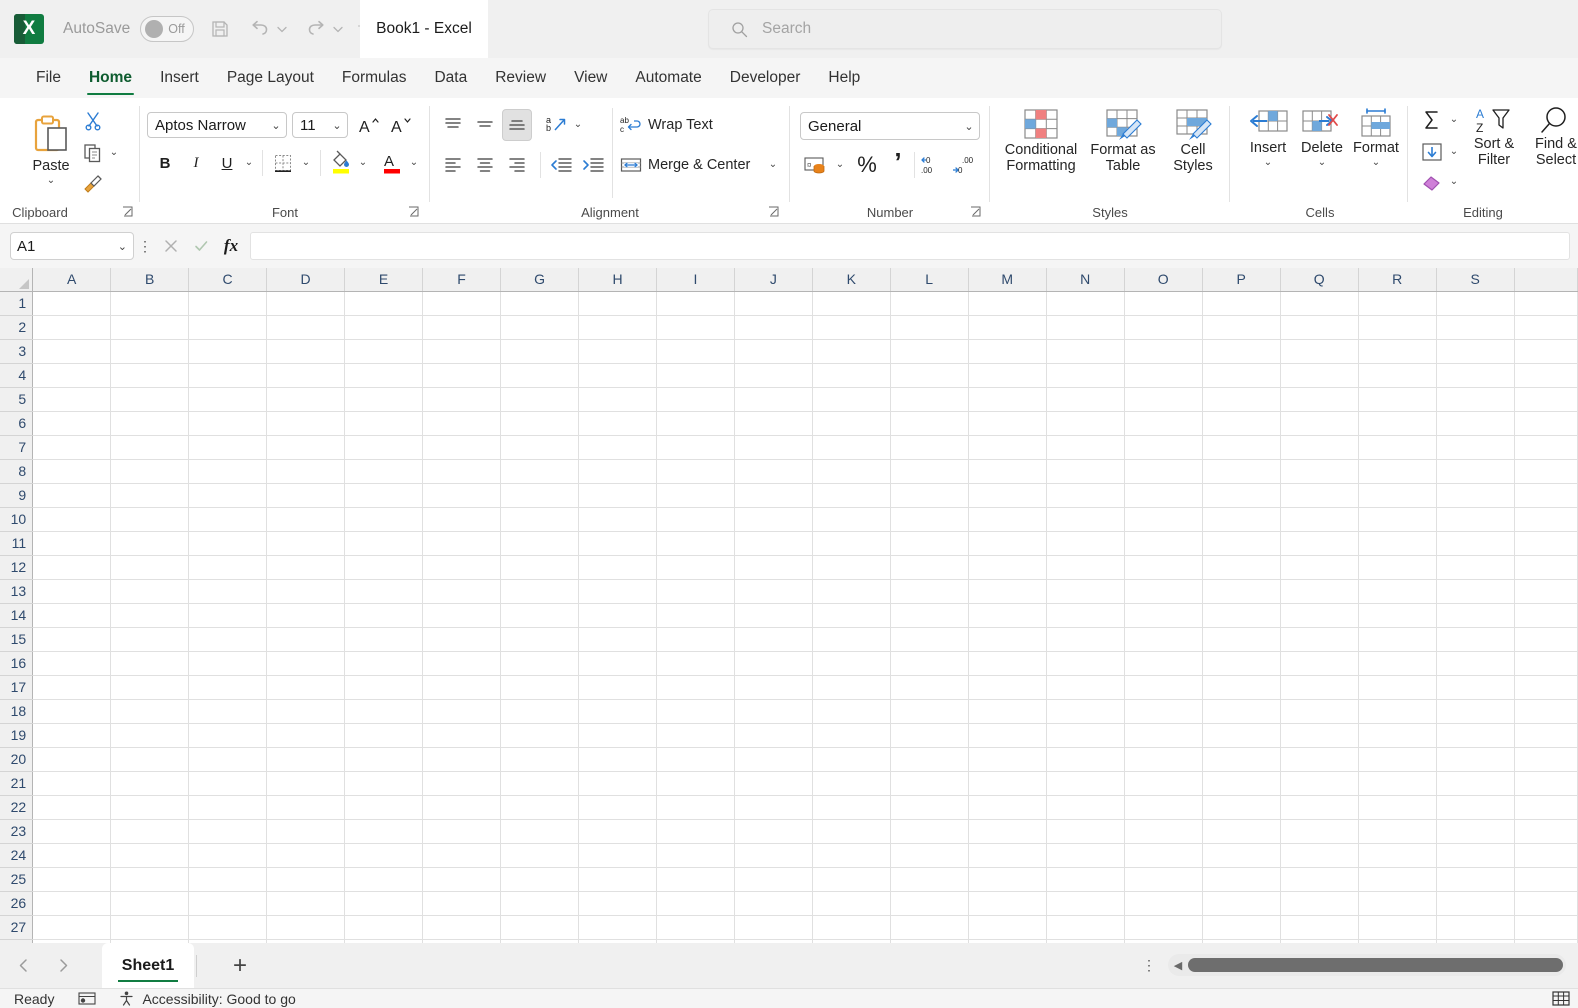 This screenshot has width=1578, height=1008. I want to click on sort-filter-button: A Z Sort & Filter, so click(1494, 137).